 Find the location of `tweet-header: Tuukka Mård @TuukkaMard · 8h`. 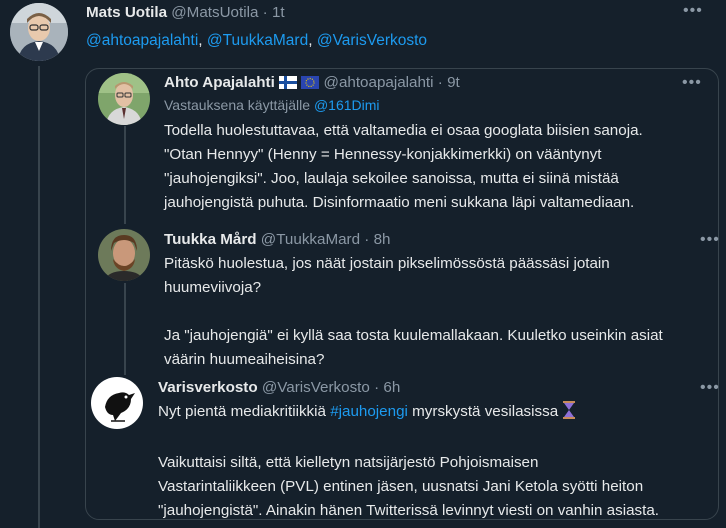

tweet-header: Tuukka Mård @TuukkaMard · 8h is located at coordinates (277, 240).